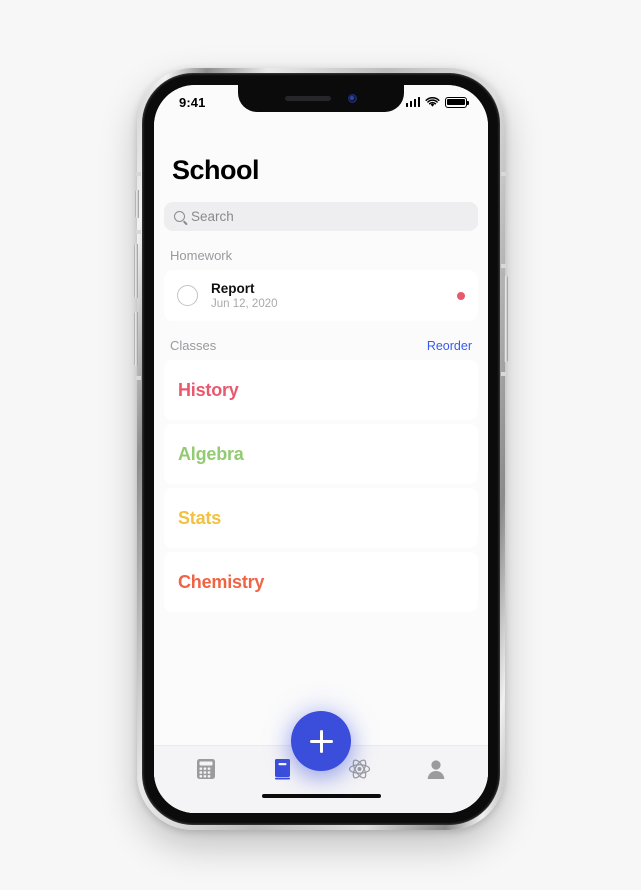 The height and width of the screenshot is (890, 641). What do you see at coordinates (244, 304) in the screenshot?
I see `homework-date: Jun 12, 2020` at bounding box center [244, 304].